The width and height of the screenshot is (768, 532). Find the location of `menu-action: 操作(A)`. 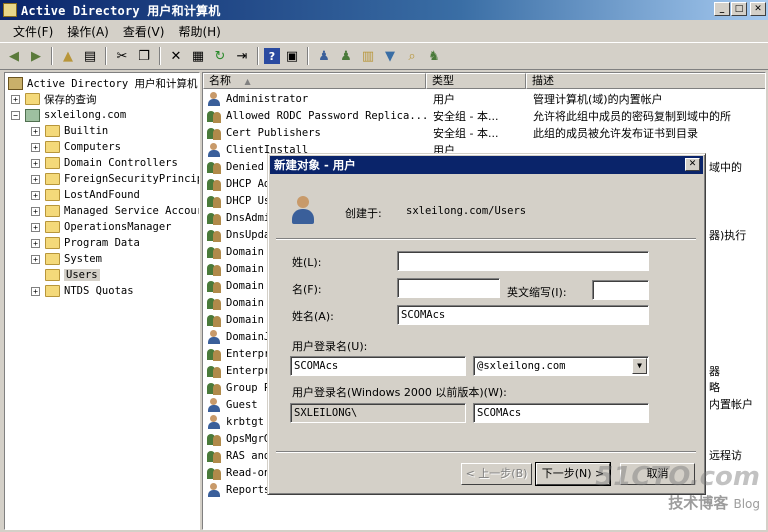

menu-action: 操作(A) is located at coordinates (88, 31).